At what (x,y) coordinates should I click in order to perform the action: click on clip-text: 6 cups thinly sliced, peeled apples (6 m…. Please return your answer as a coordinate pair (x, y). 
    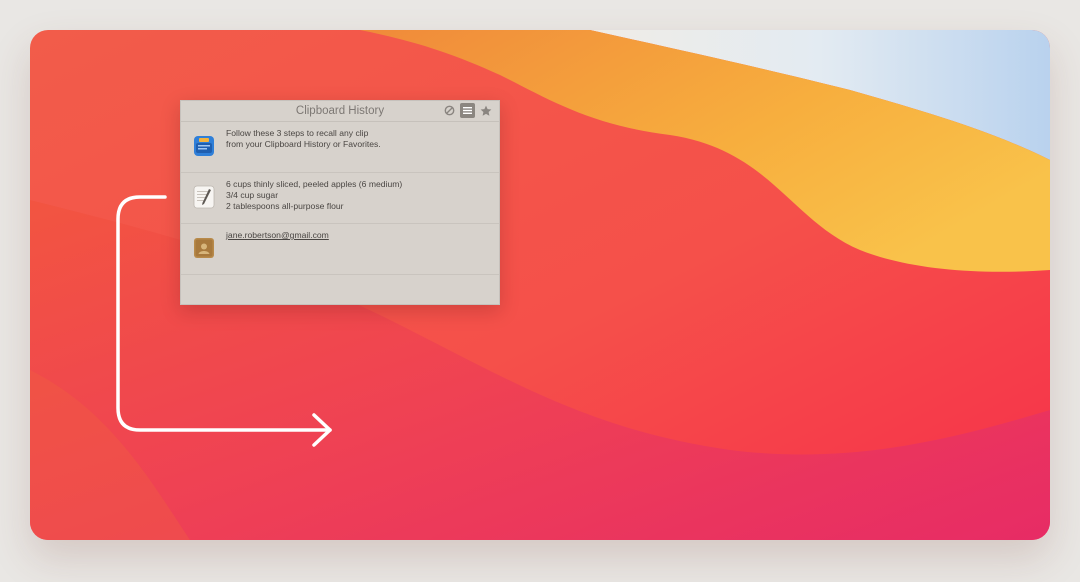
    Looking at the image, I should click on (314, 195).